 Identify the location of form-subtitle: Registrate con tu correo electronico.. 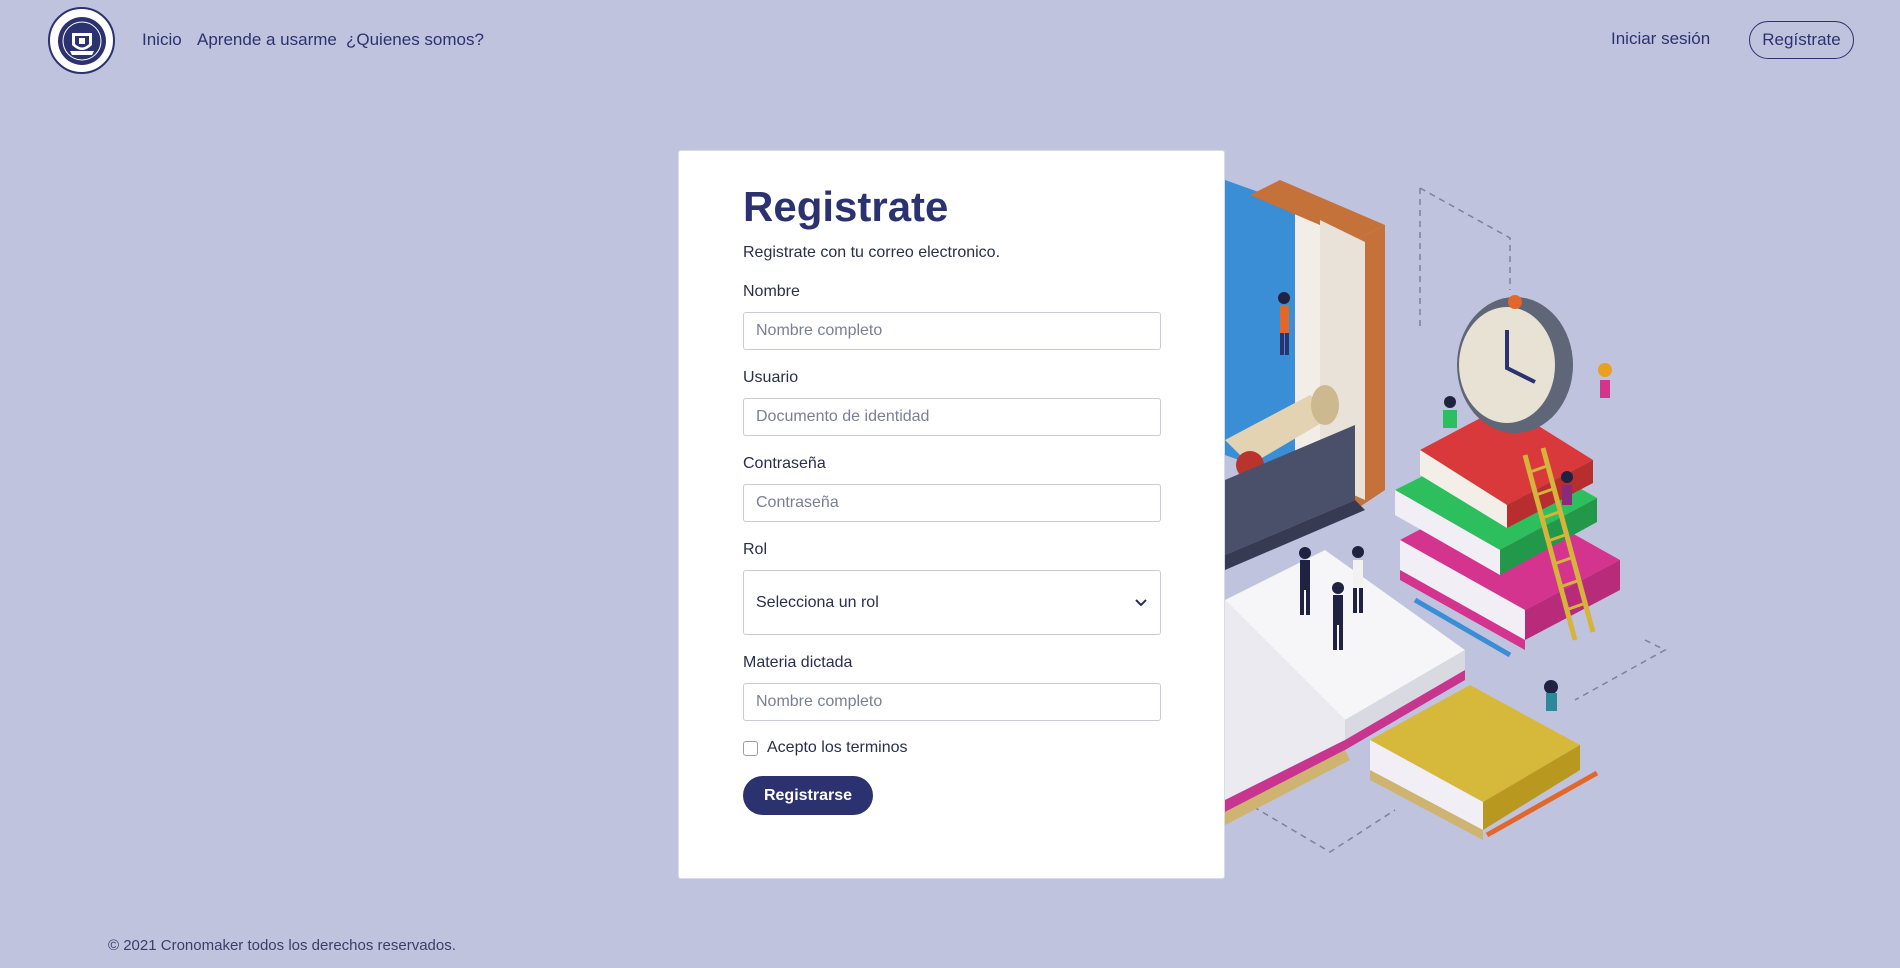
(872, 252).